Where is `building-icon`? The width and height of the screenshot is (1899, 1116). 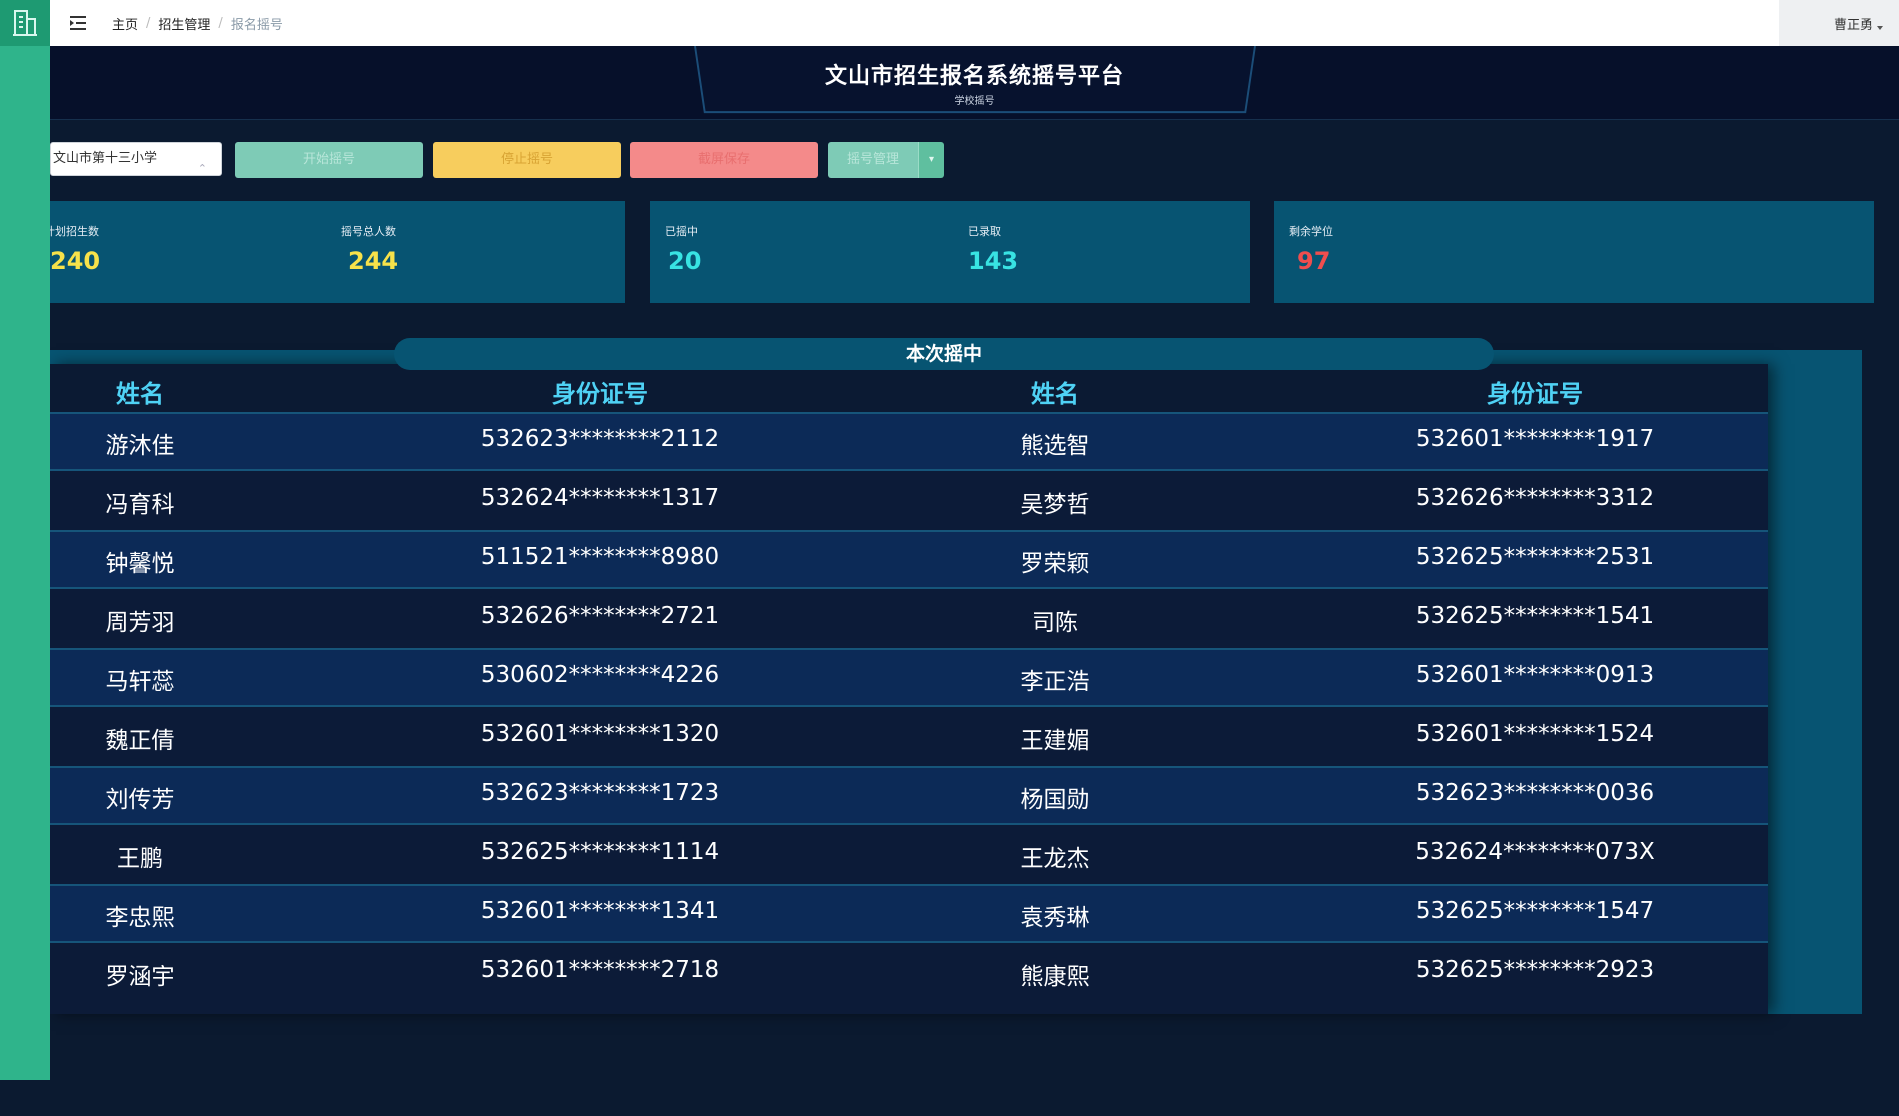
building-icon is located at coordinates (25, 23).